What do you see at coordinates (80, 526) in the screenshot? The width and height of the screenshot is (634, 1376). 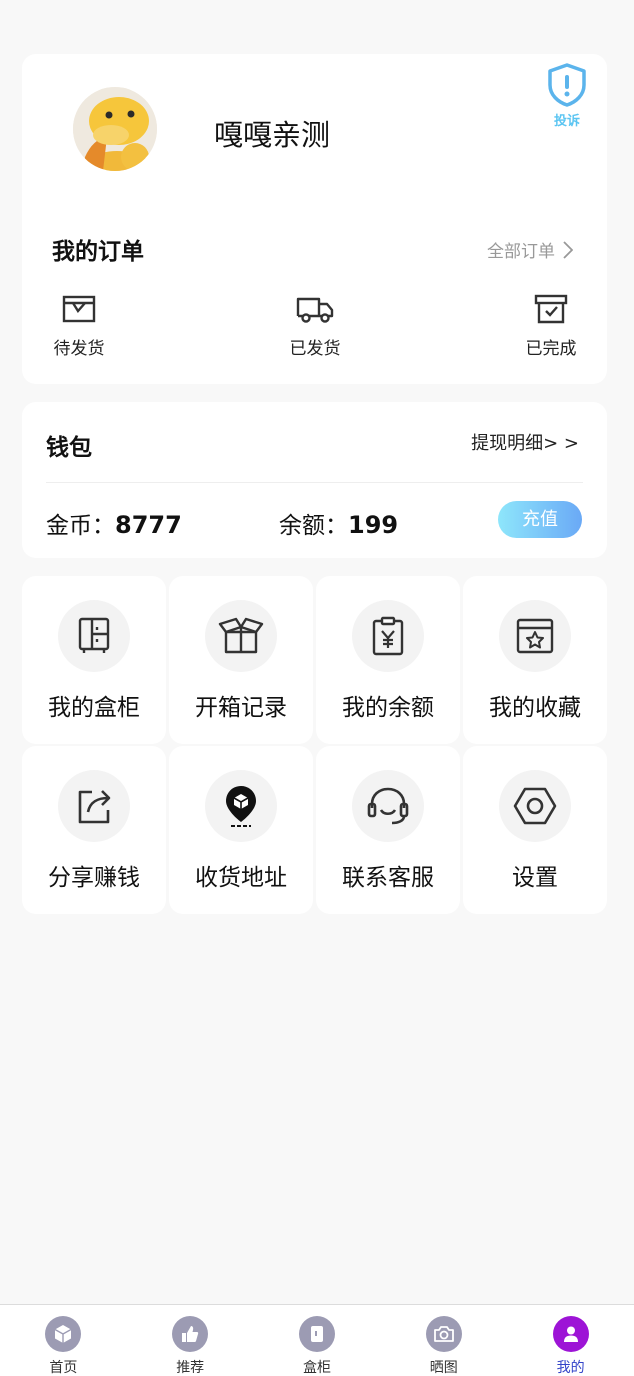 I see `coins-label: 金币：` at bounding box center [80, 526].